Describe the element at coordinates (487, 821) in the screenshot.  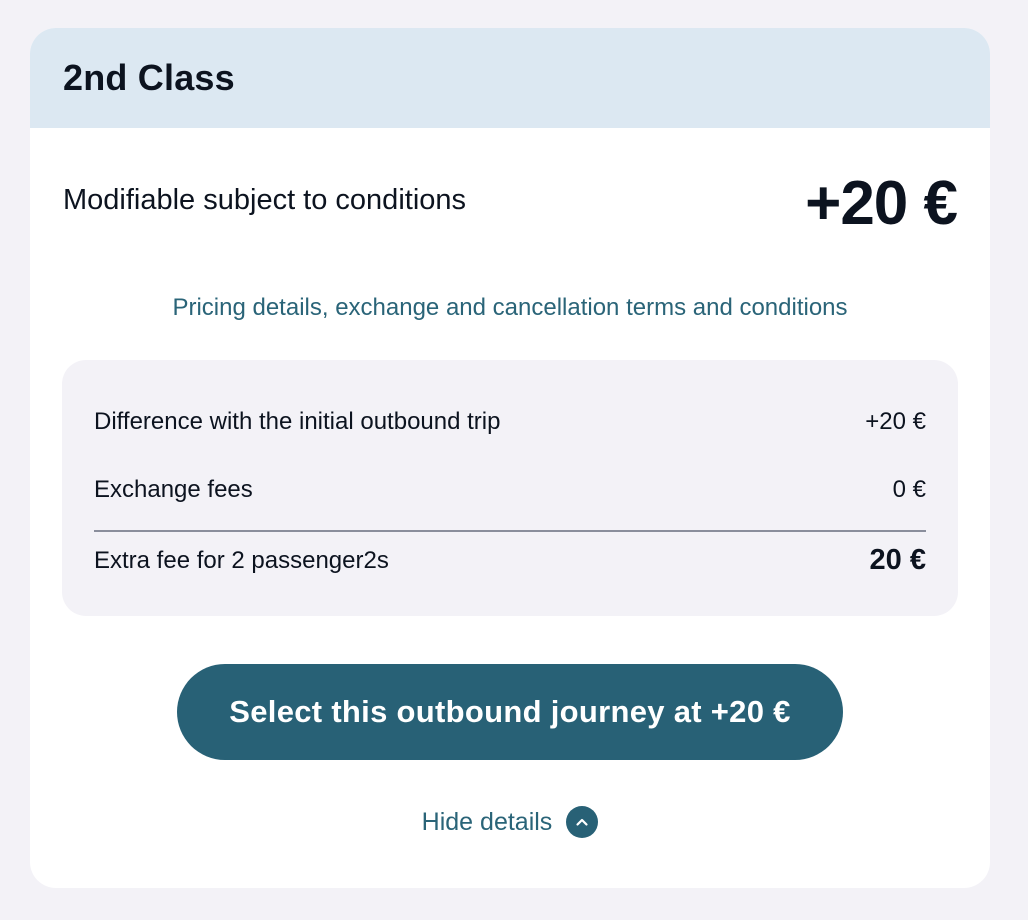
I see `hide-details-label: Hide details` at that location.